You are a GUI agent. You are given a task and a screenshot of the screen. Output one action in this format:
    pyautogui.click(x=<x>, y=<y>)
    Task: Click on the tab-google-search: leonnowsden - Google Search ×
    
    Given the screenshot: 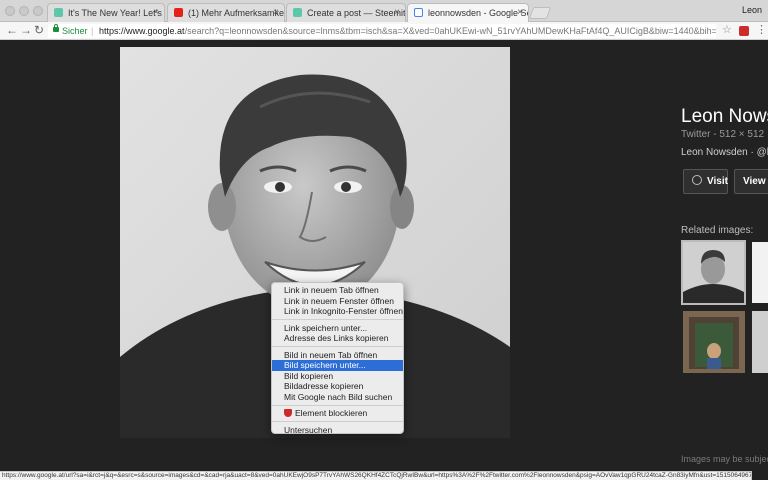 What is the action you would take?
    pyautogui.click(x=468, y=13)
    